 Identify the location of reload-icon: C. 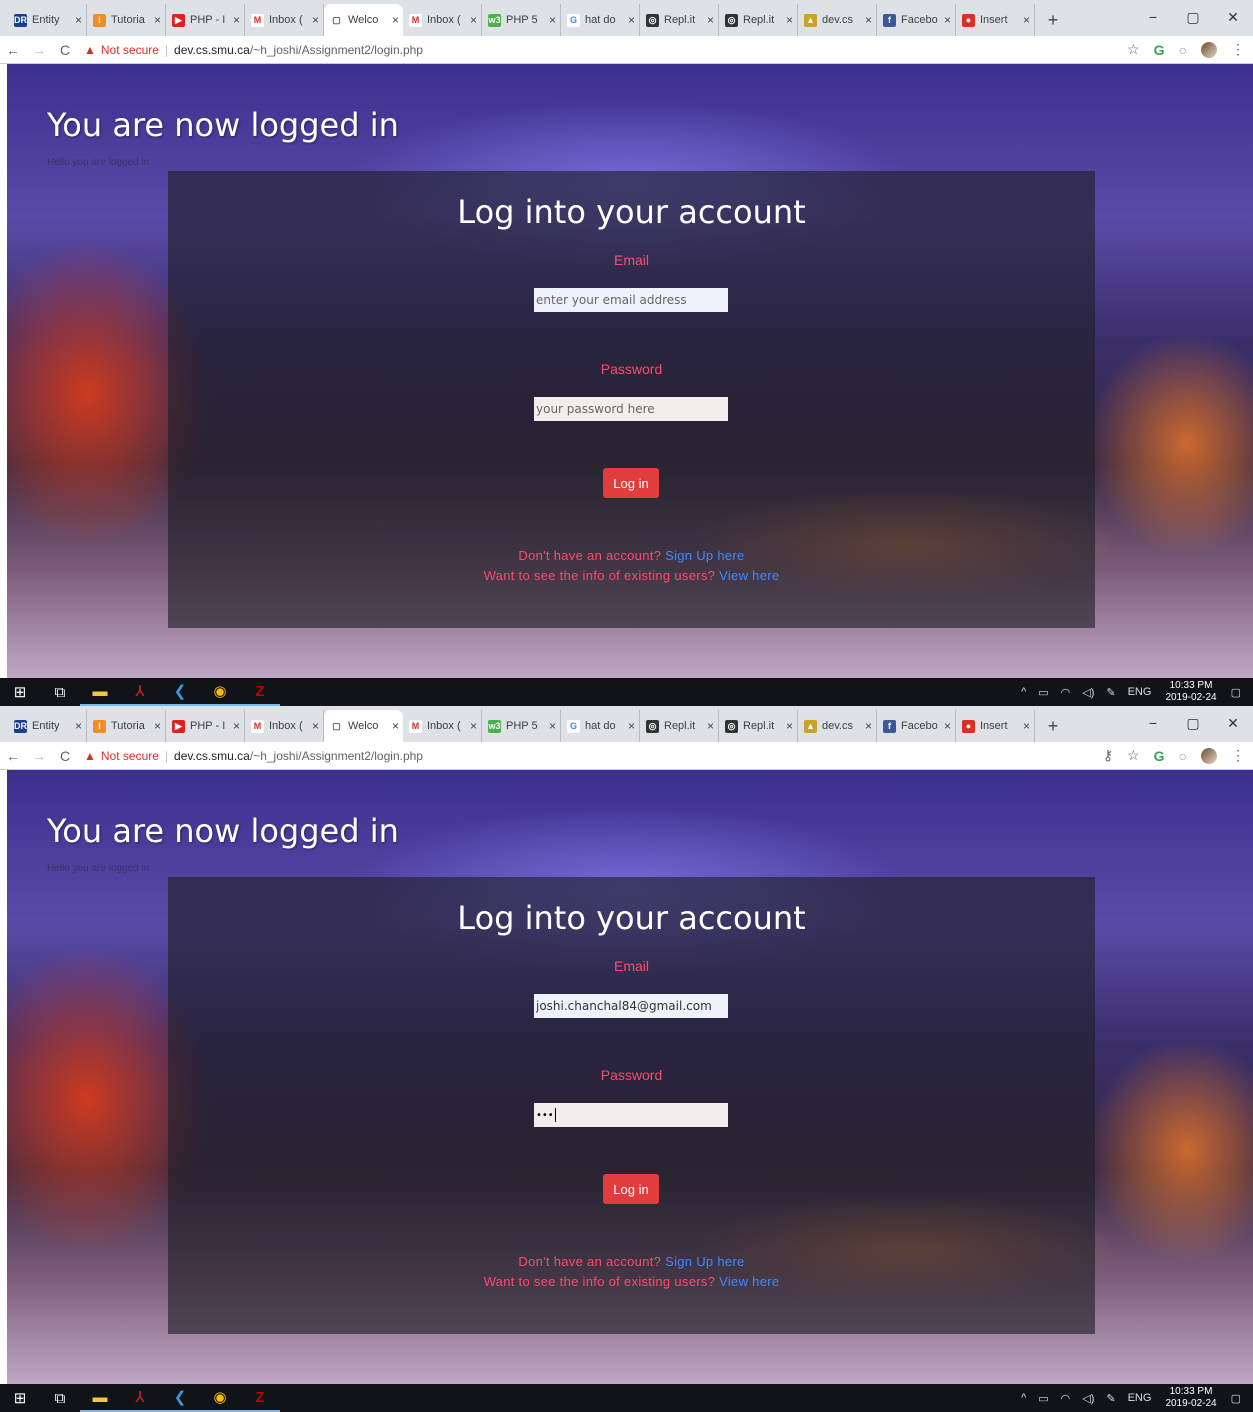
(65, 756).